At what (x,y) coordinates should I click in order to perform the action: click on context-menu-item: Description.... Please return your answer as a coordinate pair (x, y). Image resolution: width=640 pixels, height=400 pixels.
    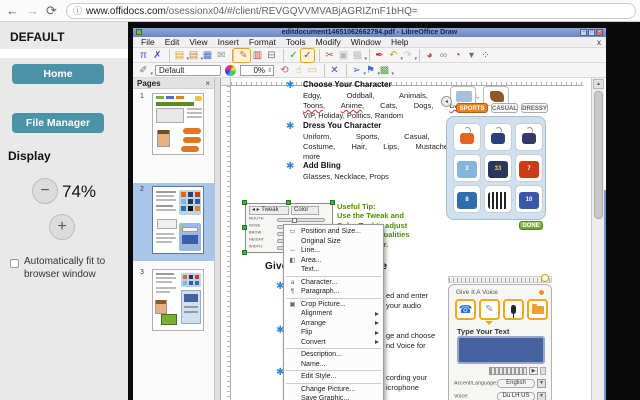
    Looking at the image, I should click on (333, 355).